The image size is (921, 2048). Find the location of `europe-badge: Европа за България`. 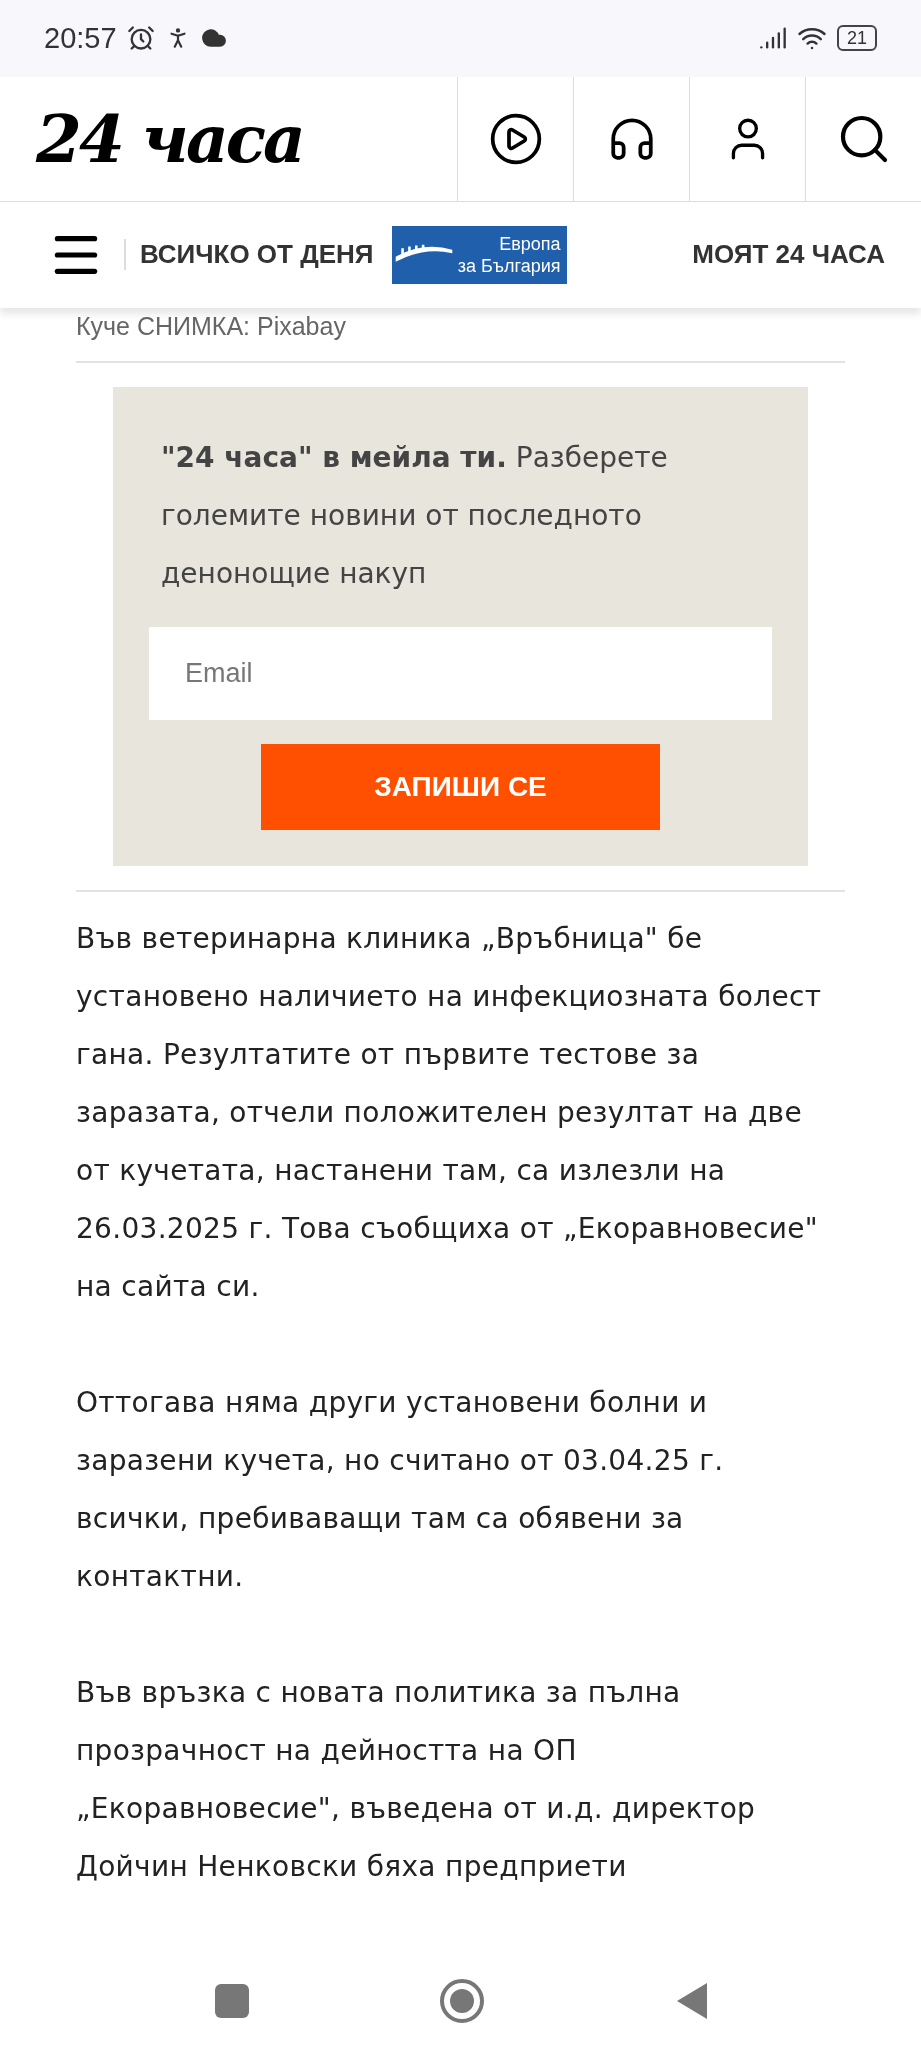

europe-badge: Европа за България is located at coordinates (479, 254).